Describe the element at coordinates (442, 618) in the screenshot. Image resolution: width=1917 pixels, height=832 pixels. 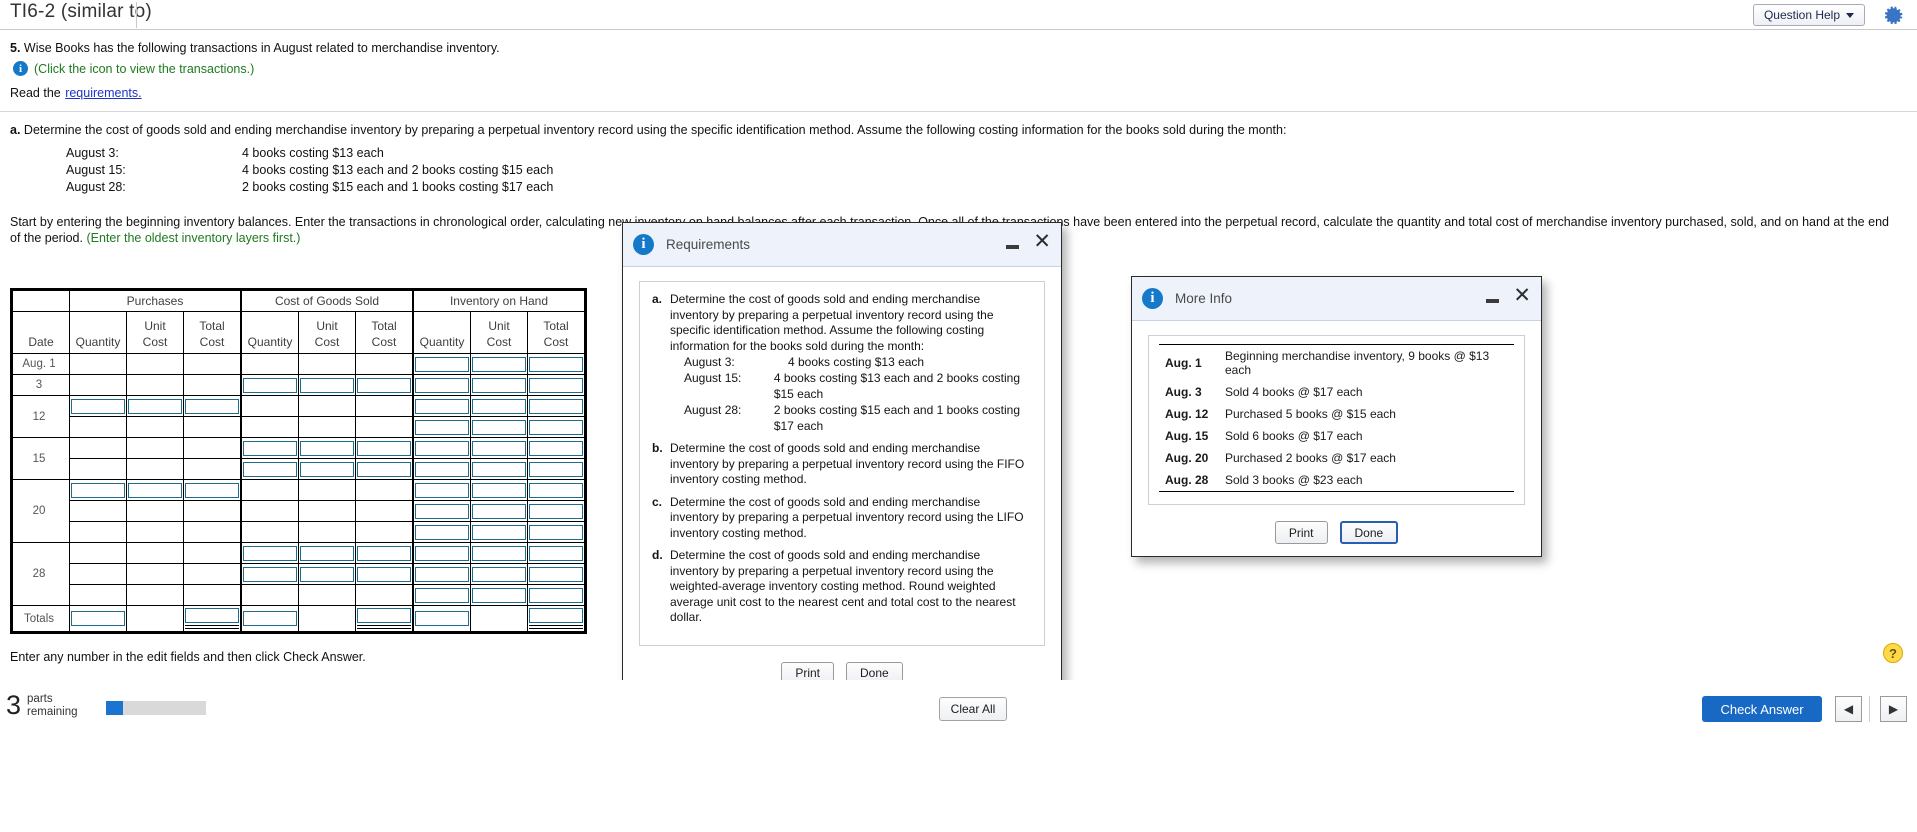
I see `totals-onhand-quantity-input` at that location.